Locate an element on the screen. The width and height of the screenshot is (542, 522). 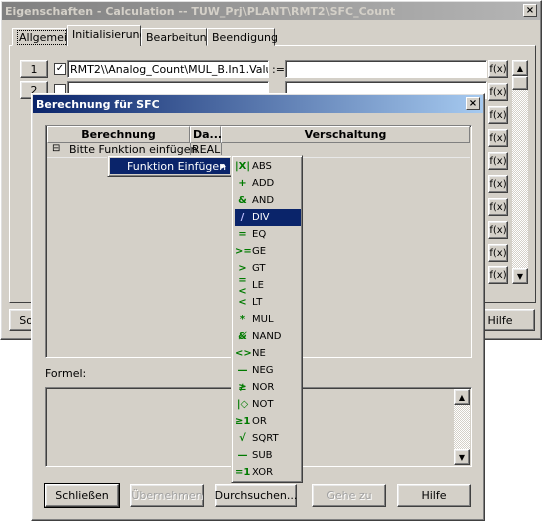
column-header-label: Berechnung is located at coordinates (118, 134).